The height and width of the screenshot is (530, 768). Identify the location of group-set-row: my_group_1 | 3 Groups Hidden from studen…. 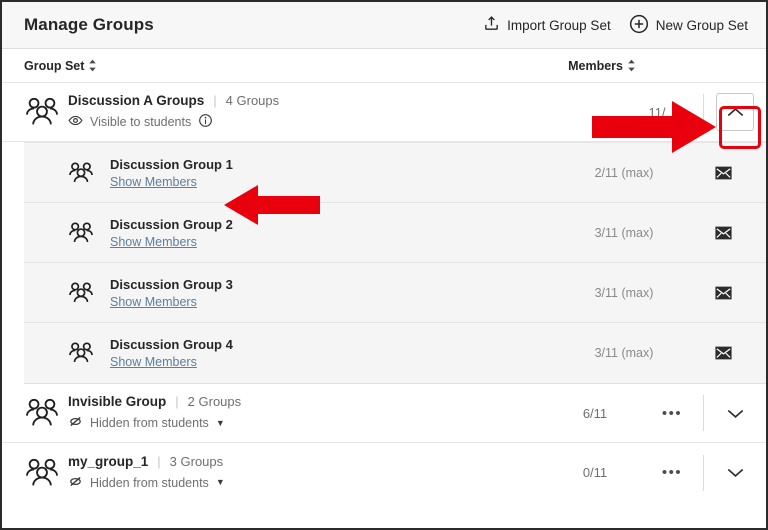
(384, 472).